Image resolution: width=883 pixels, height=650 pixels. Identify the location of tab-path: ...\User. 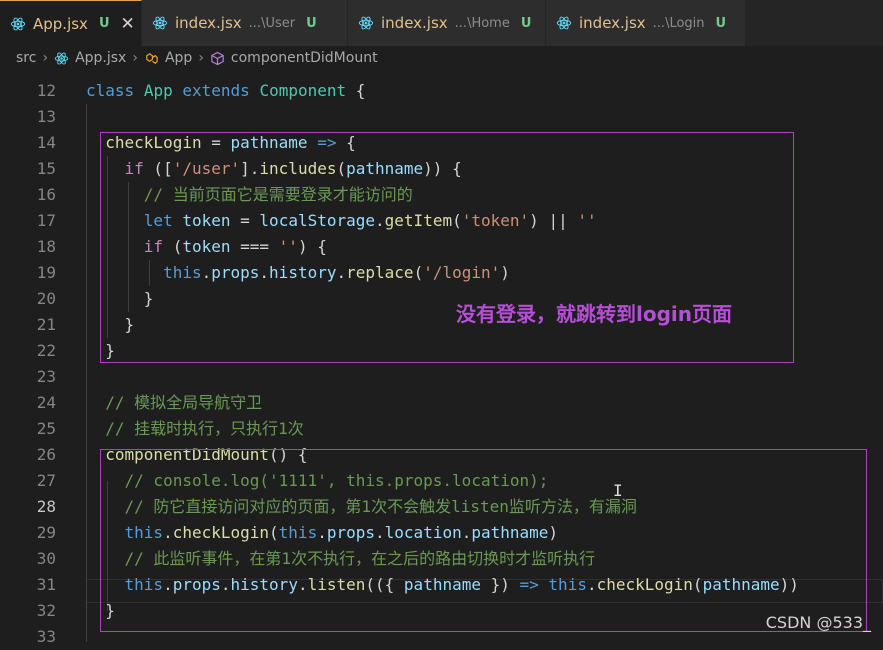
(272, 23).